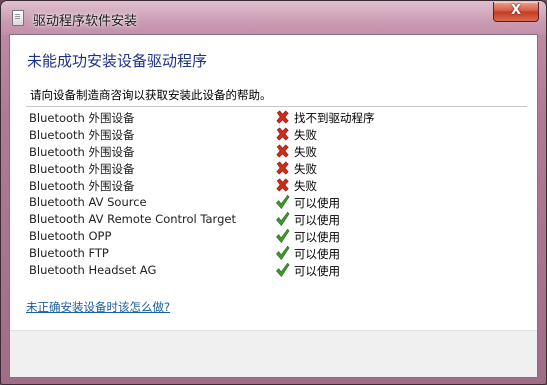  Describe the element at coordinates (276, 106) in the screenshot. I see `separator` at that location.